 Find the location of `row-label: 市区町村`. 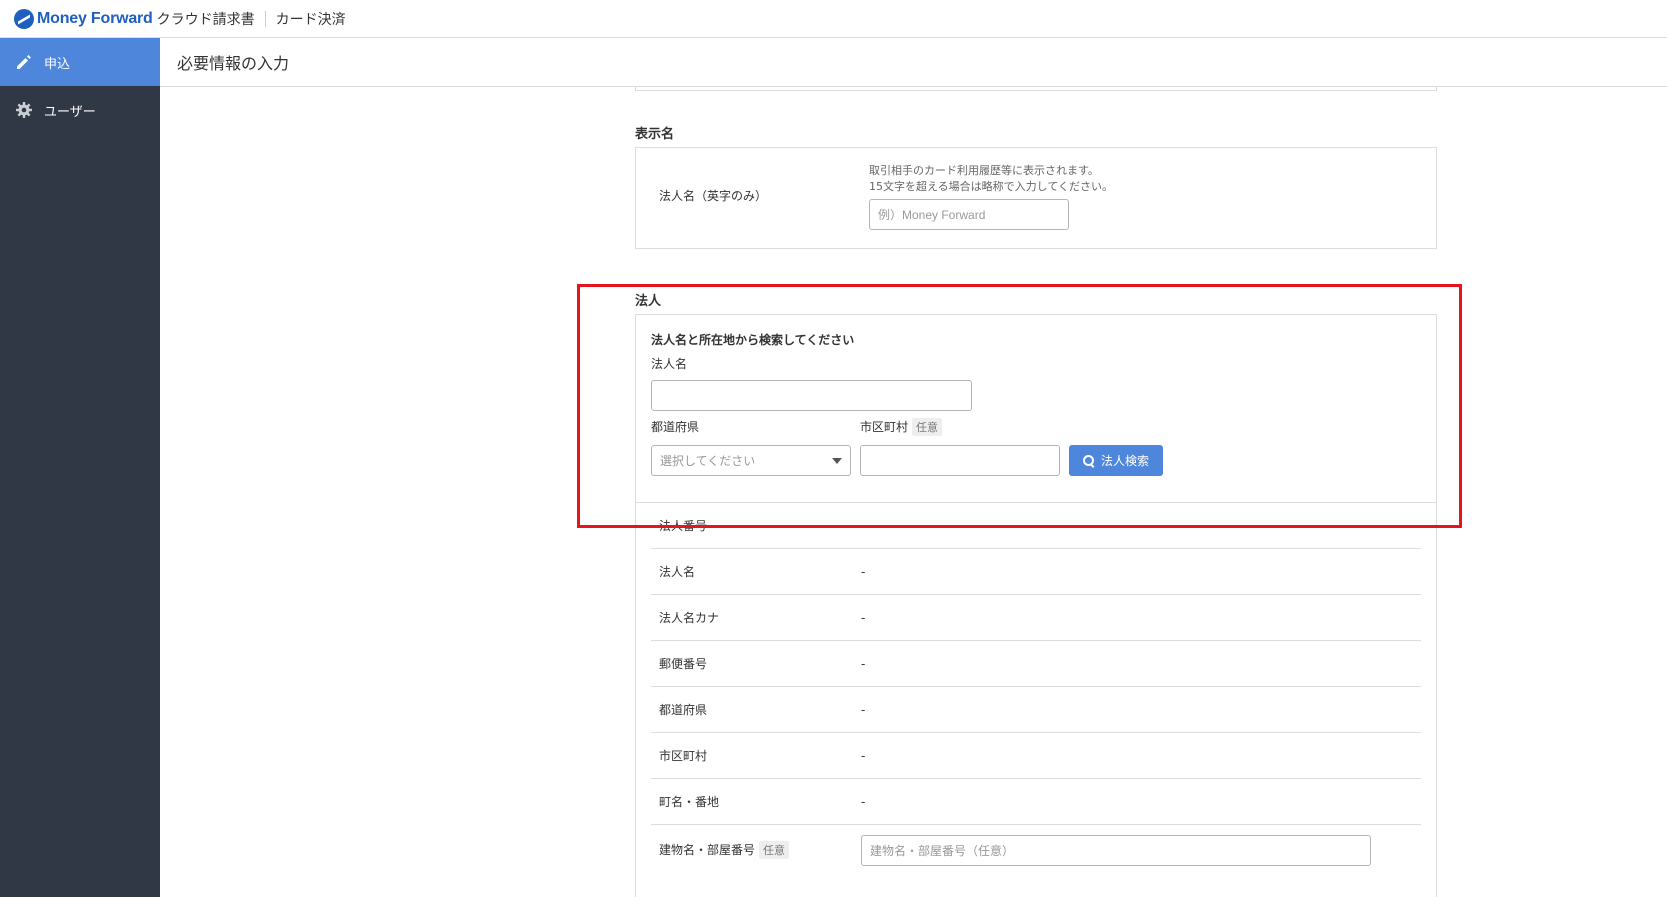

row-label: 市区町村 is located at coordinates (683, 756).